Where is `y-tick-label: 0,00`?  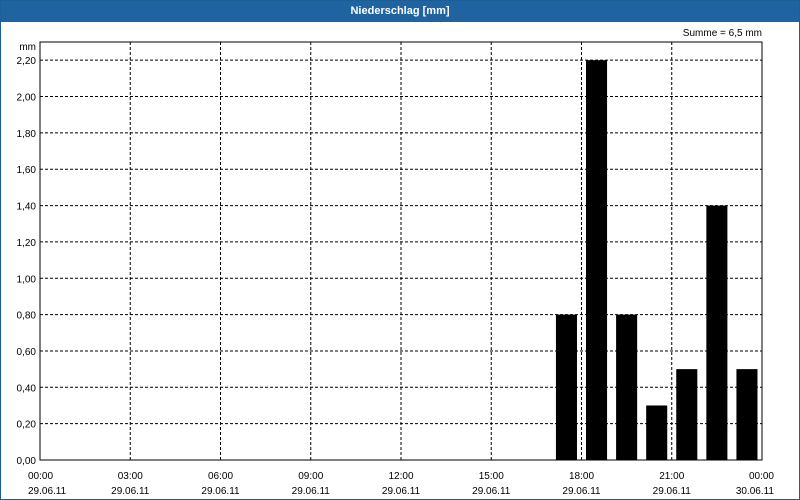 y-tick-label: 0,00 is located at coordinates (27, 461).